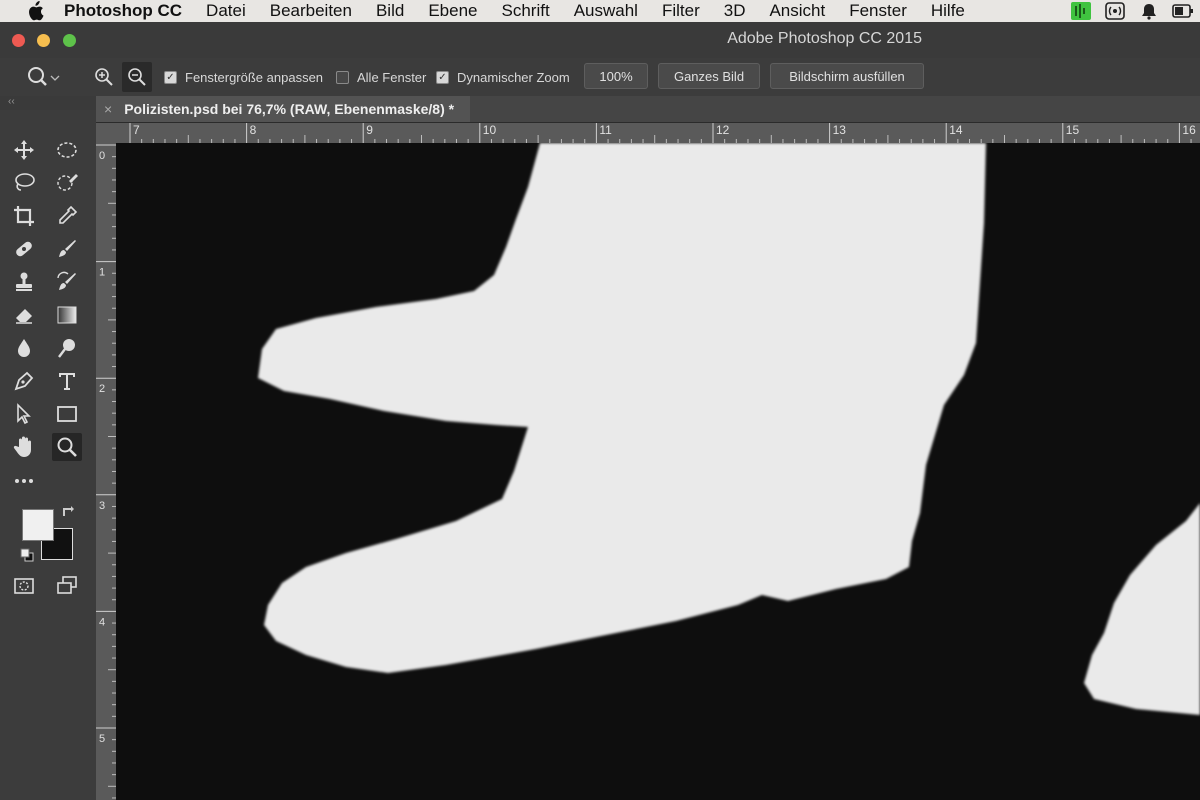  Describe the element at coordinates (1081, 11) in the screenshot. I see `green-app-icon` at that location.